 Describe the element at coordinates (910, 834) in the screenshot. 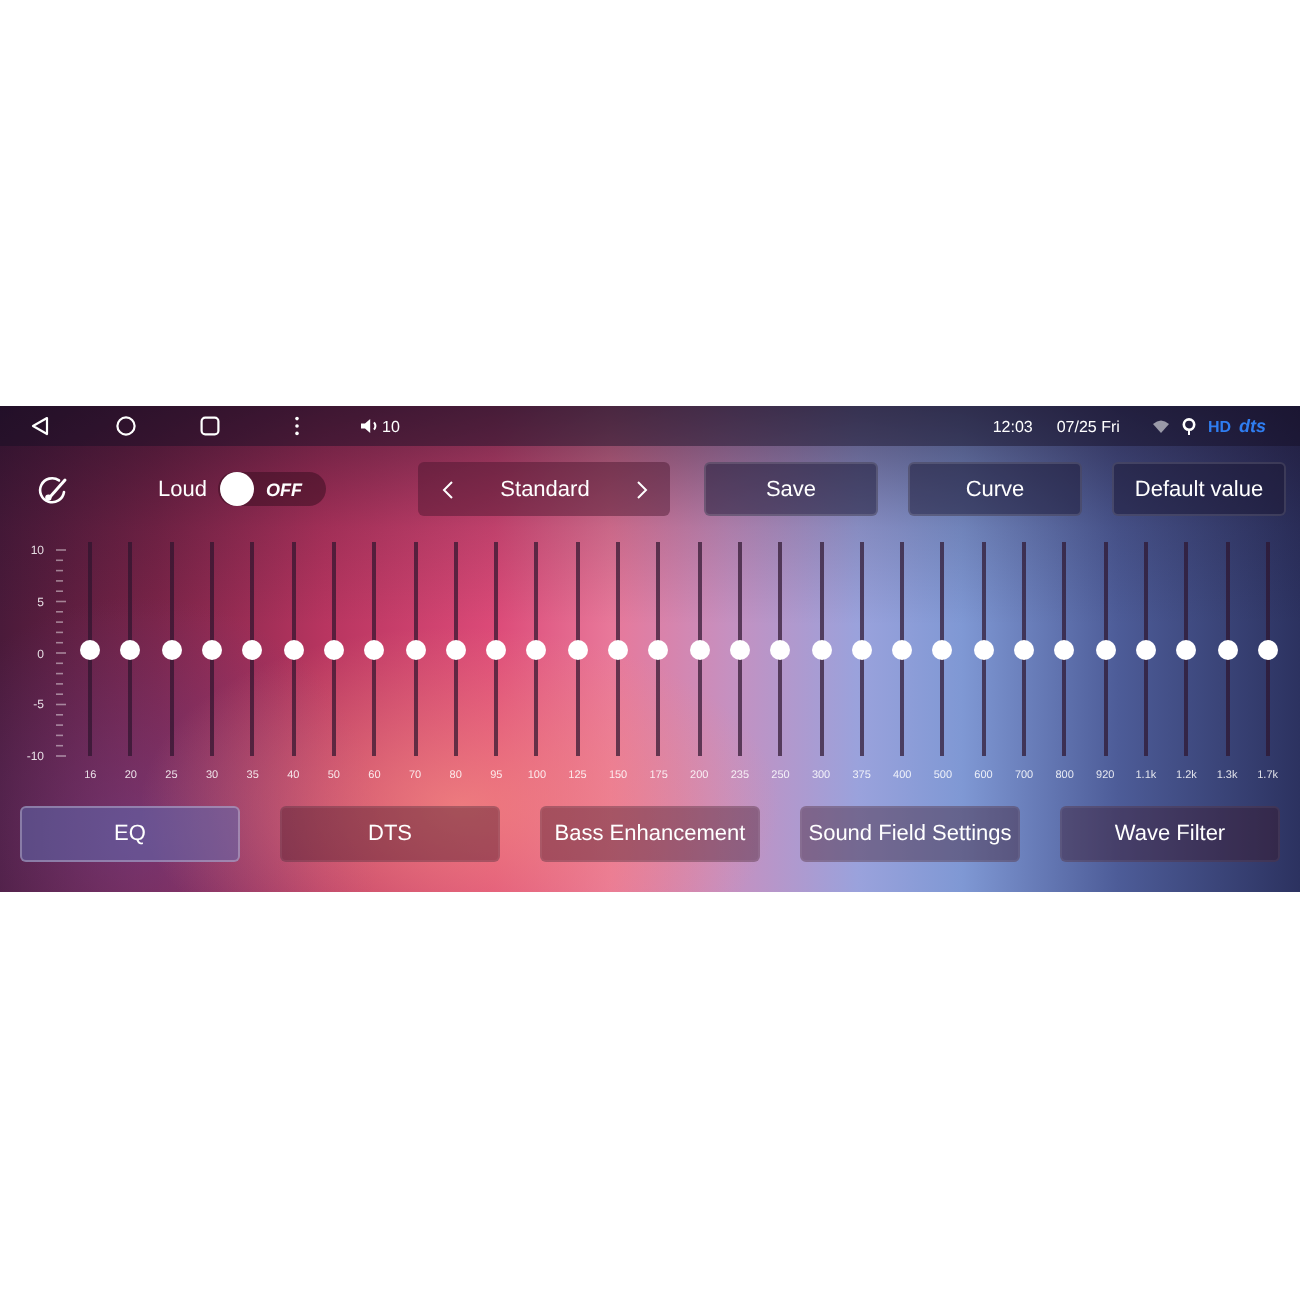

I see `tab: Sound Field Settings` at that location.